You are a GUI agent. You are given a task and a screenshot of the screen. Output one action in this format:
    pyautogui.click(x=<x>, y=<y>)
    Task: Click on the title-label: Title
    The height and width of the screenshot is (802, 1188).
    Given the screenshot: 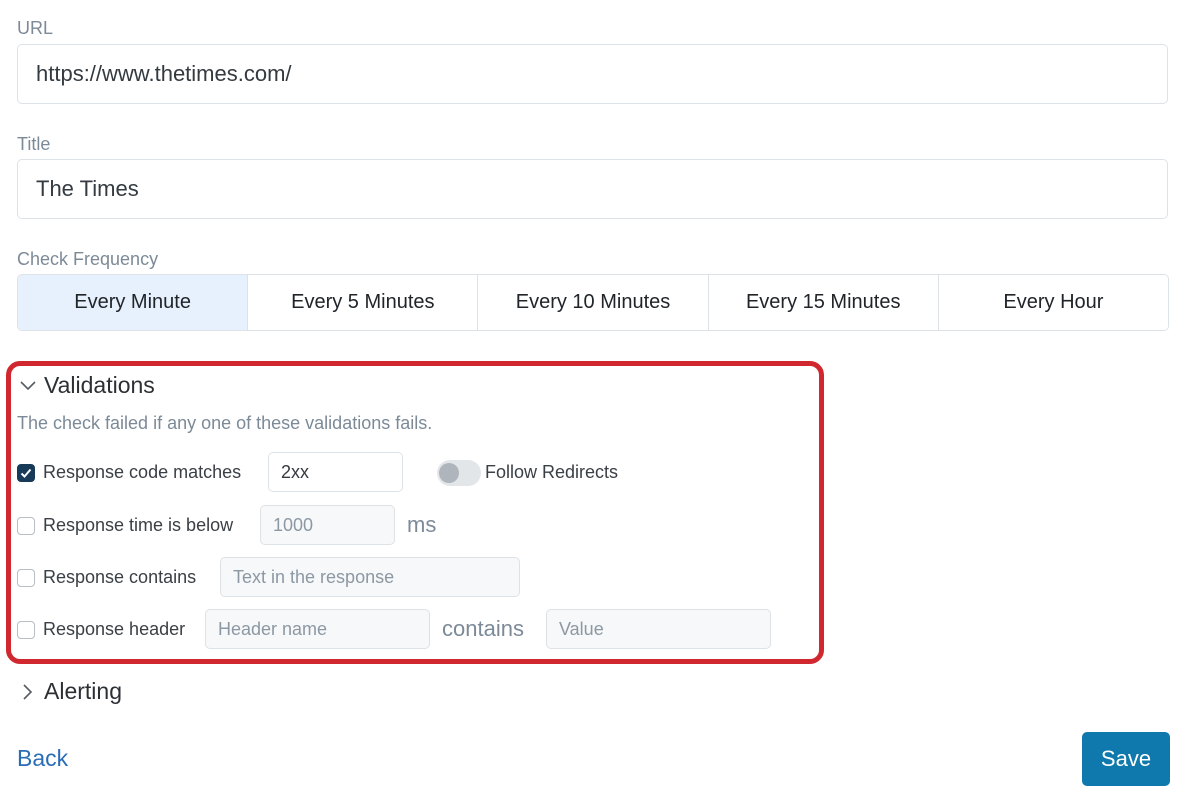 What is the action you would take?
    pyautogui.click(x=34, y=144)
    